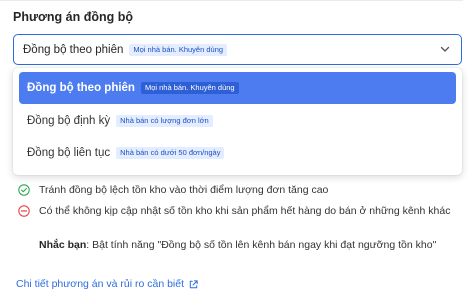 The image size is (471, 302). What do you see at coordinates (189, 88) in the screenshot?
I see `option-badge: Mọi nhà bán. Khuyên dùng` at bounding box center [189, 88].